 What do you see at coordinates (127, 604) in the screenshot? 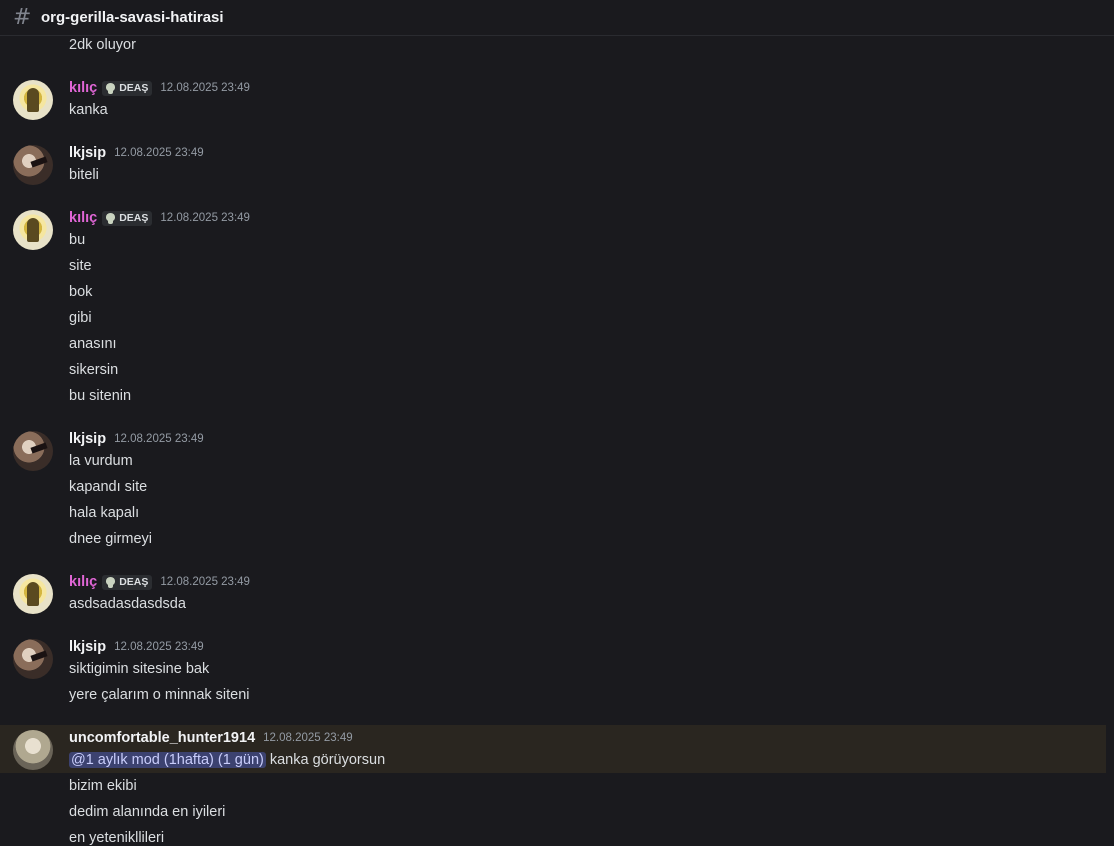
I see `message-line: asdsadasdasdsda` at bounding box center [127, 604].